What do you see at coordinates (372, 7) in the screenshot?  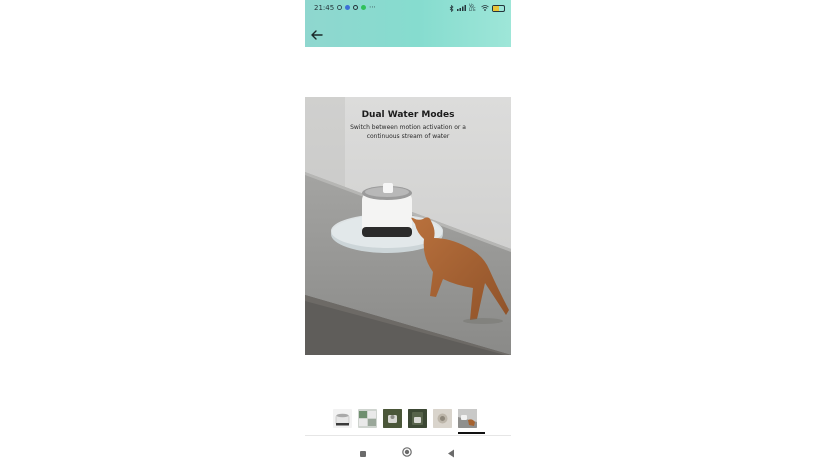 I see `more-notifications-icon: ⋯` at bounding box center [372, 7].